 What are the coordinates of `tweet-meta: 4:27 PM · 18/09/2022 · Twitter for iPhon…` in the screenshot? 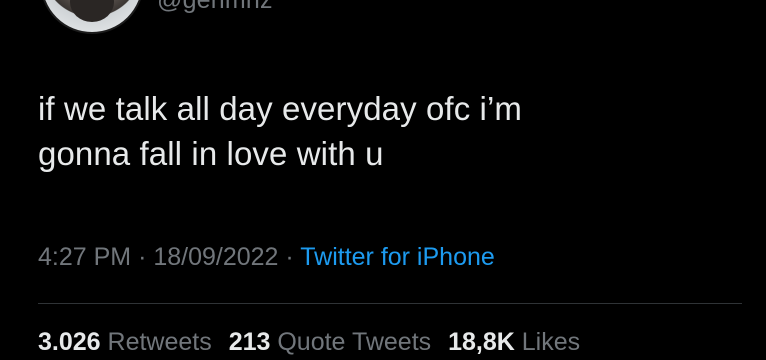 It's located at (266, 257).